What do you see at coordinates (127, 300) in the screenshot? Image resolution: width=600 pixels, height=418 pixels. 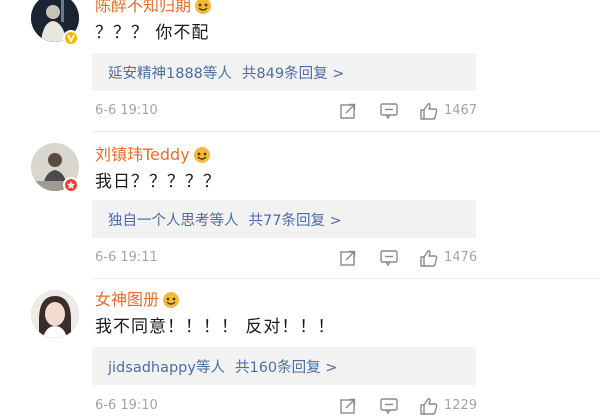 I see `username-label: 女神图册` at bounding box center [127, 300].